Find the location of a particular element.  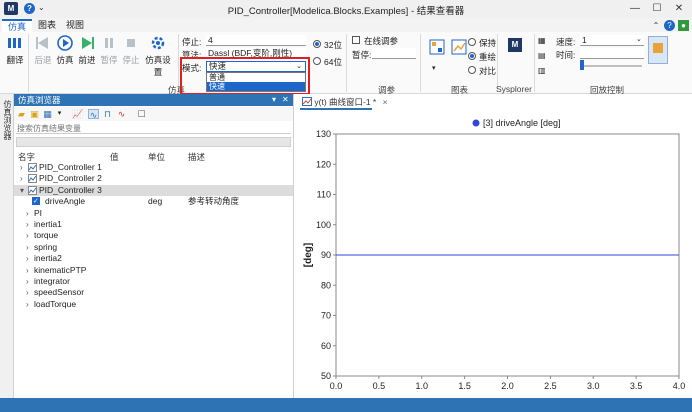

tree-row: › kinematicPTP is located at coordinates (153, 270).